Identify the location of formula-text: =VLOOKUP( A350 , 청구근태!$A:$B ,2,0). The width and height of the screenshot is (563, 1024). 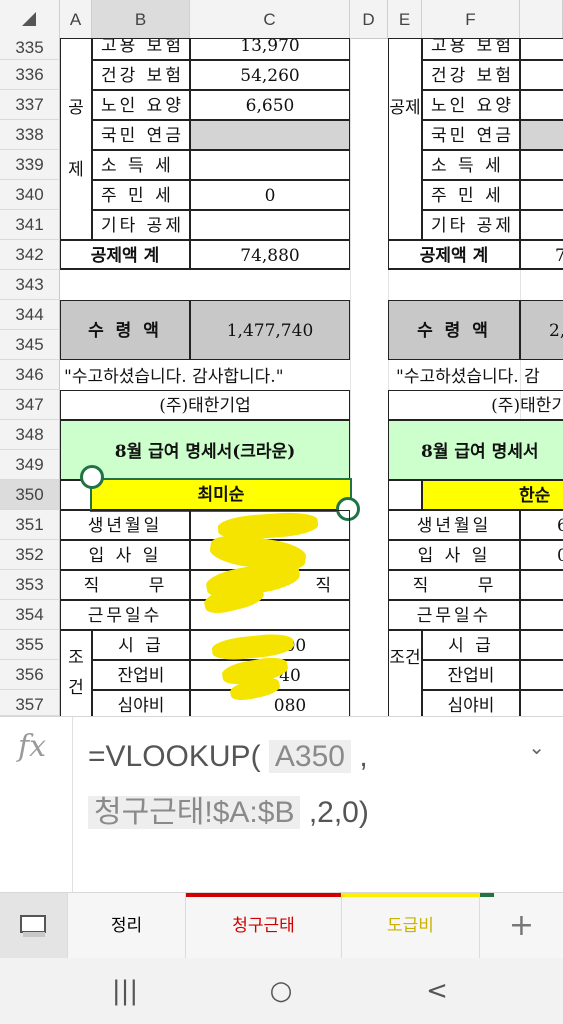
(303, 785).